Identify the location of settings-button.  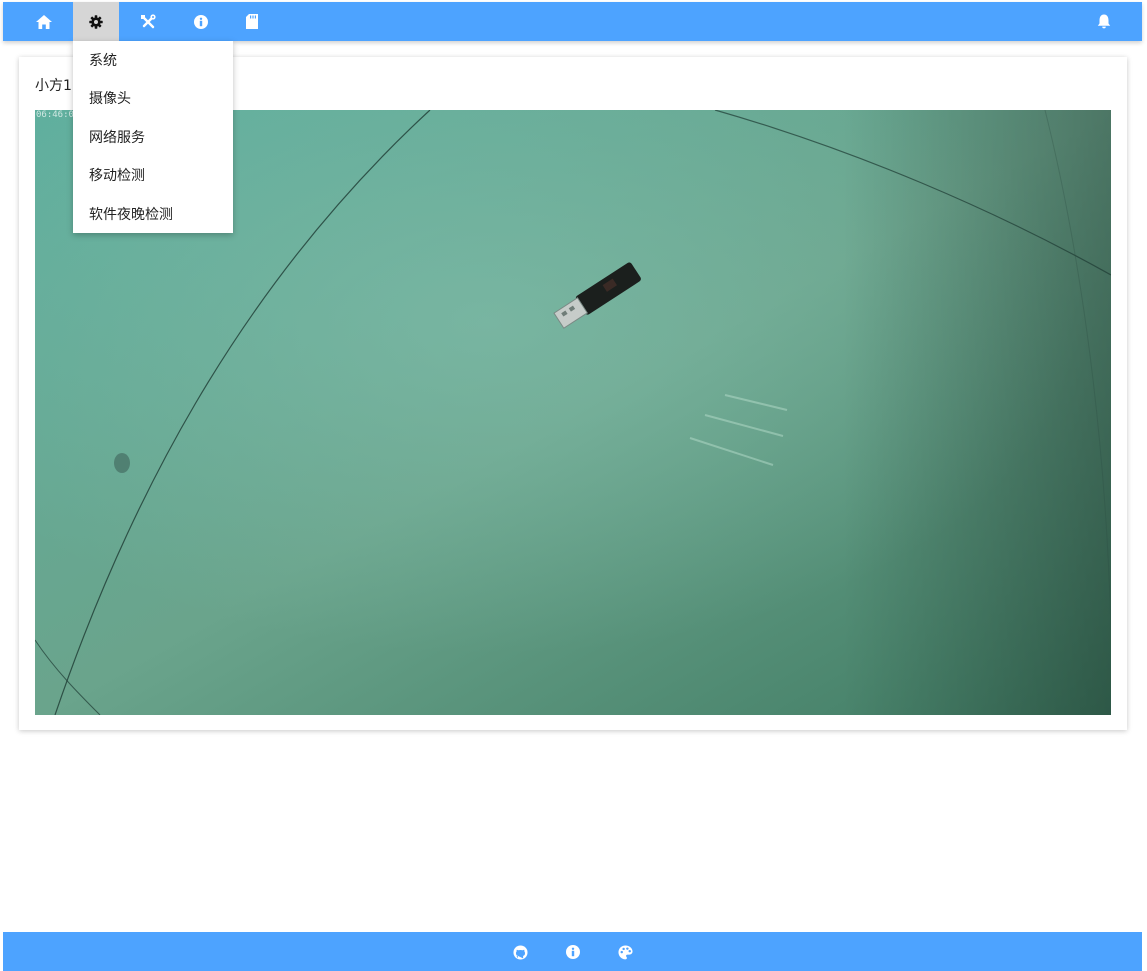
(96, 21).